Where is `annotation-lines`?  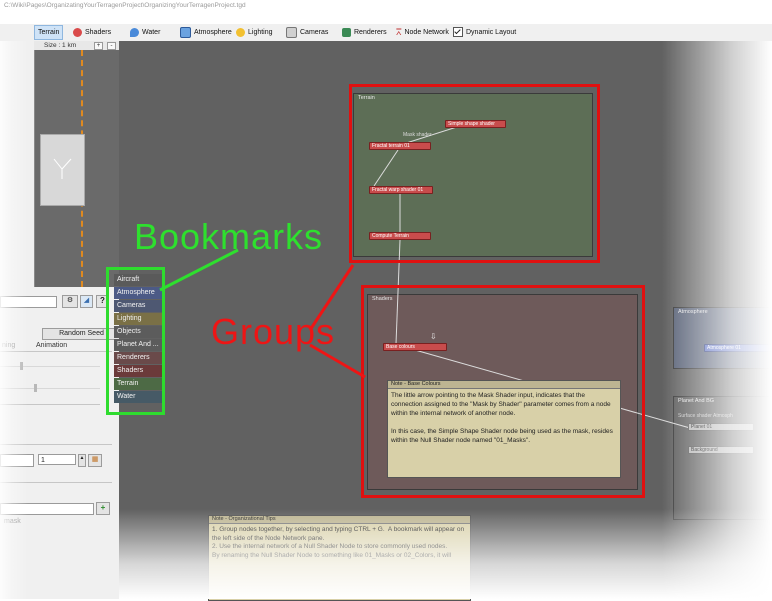
annotation-lines is located at coordinates (262, 313).